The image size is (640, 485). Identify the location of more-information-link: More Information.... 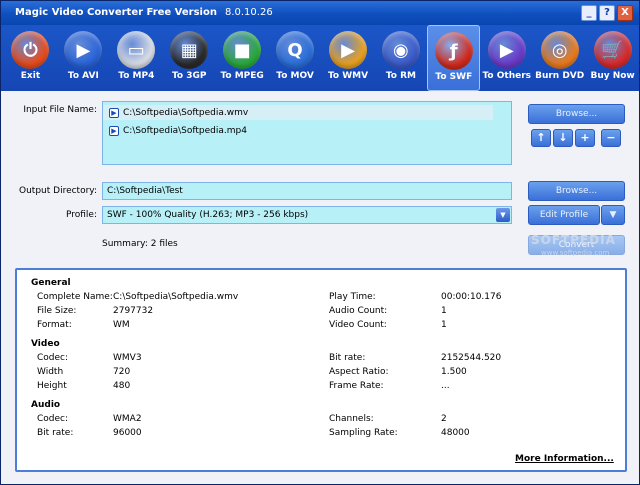
(564, 459).